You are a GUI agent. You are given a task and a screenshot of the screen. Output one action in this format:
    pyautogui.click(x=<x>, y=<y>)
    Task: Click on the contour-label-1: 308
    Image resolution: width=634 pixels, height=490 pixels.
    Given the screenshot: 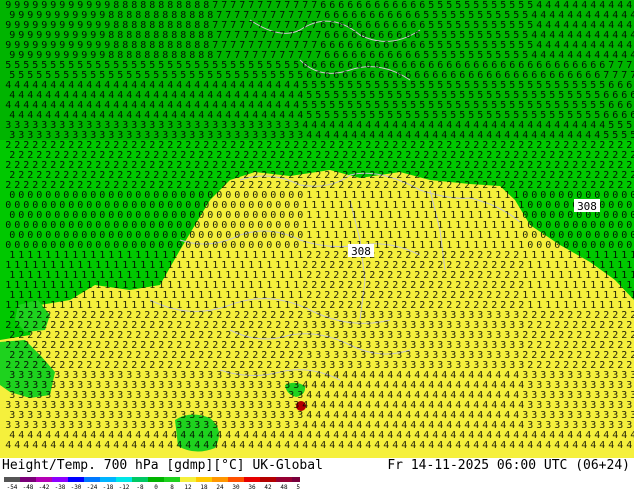 What is the action you would take?
    pyautogui.click(x=587, y=206)
    